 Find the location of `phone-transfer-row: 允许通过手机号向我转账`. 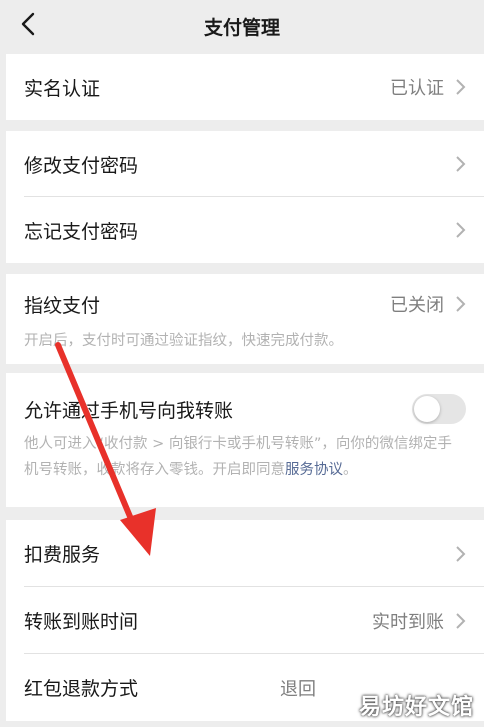

phone-transfer-row: 允许通过手机号向我转账 is located at coordinates (245, 409).